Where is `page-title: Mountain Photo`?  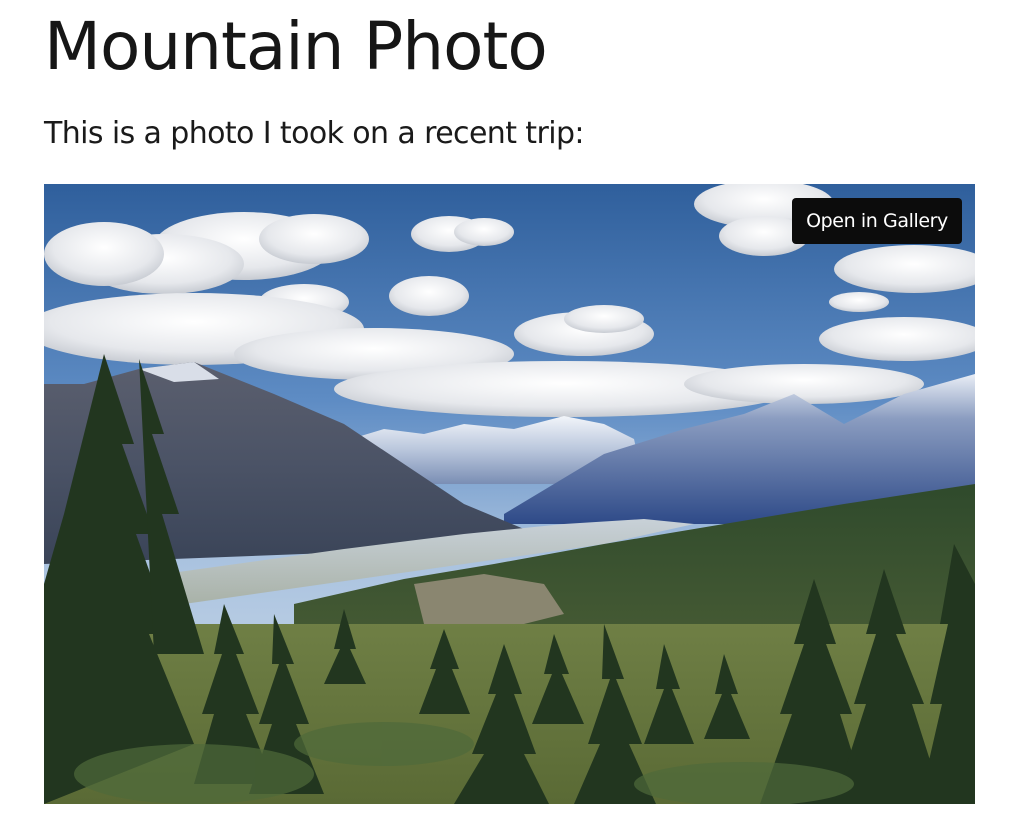
page-title: Mountain Photo is located at coordinates (296, 46).